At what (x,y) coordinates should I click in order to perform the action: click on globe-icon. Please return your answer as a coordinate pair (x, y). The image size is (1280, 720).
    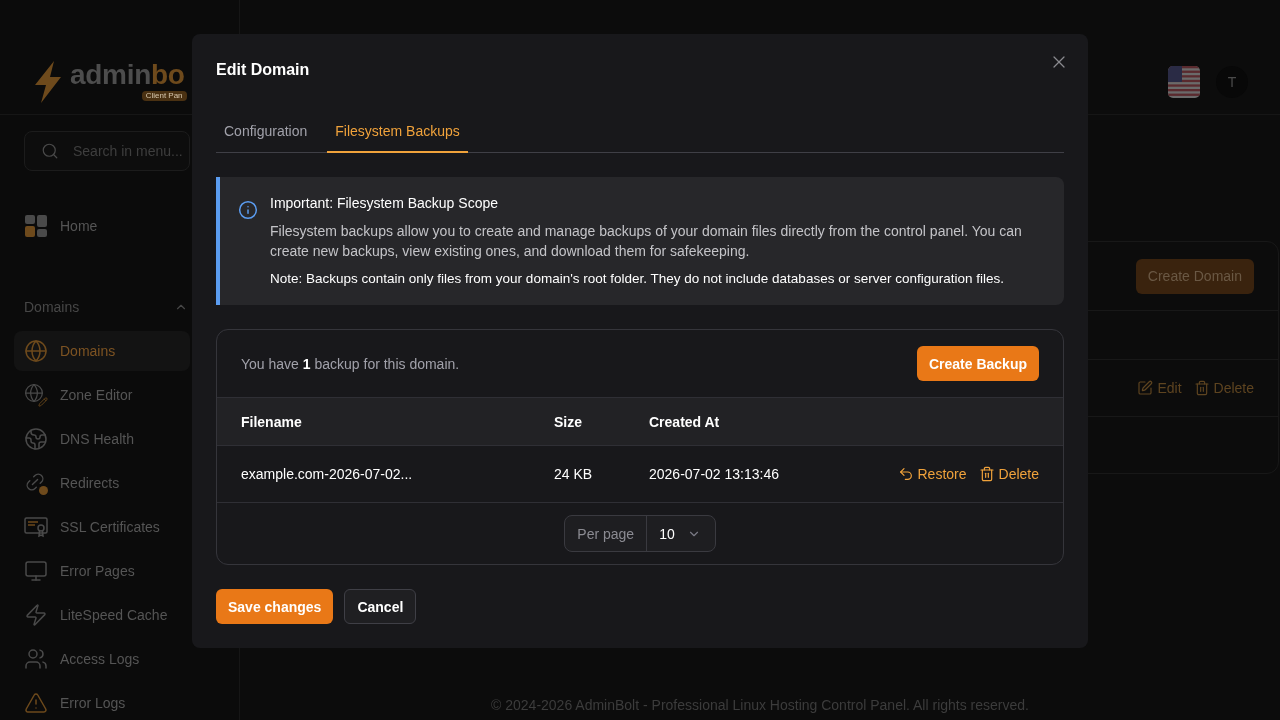
    Looking at the image, I should click on (36, 351).